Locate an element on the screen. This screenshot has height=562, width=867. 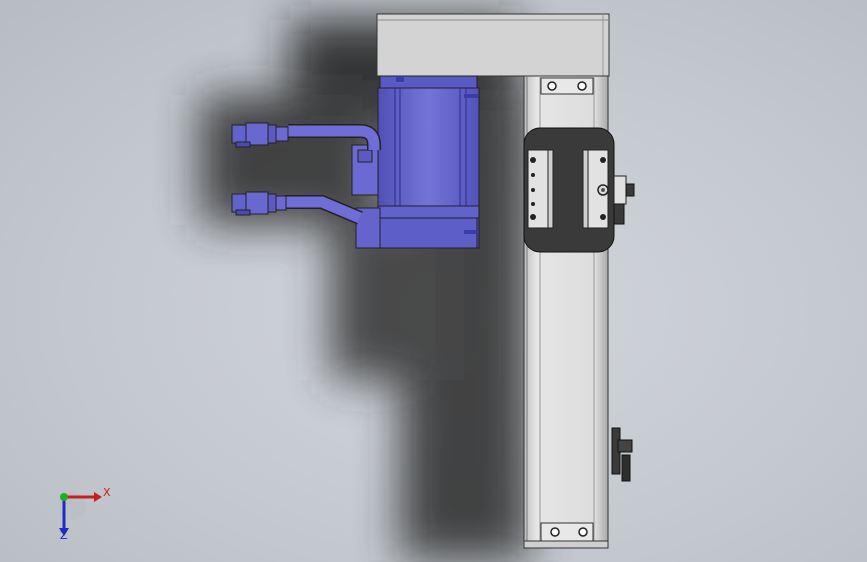
z-axis-label: Z is located at coordinates (64, 535).